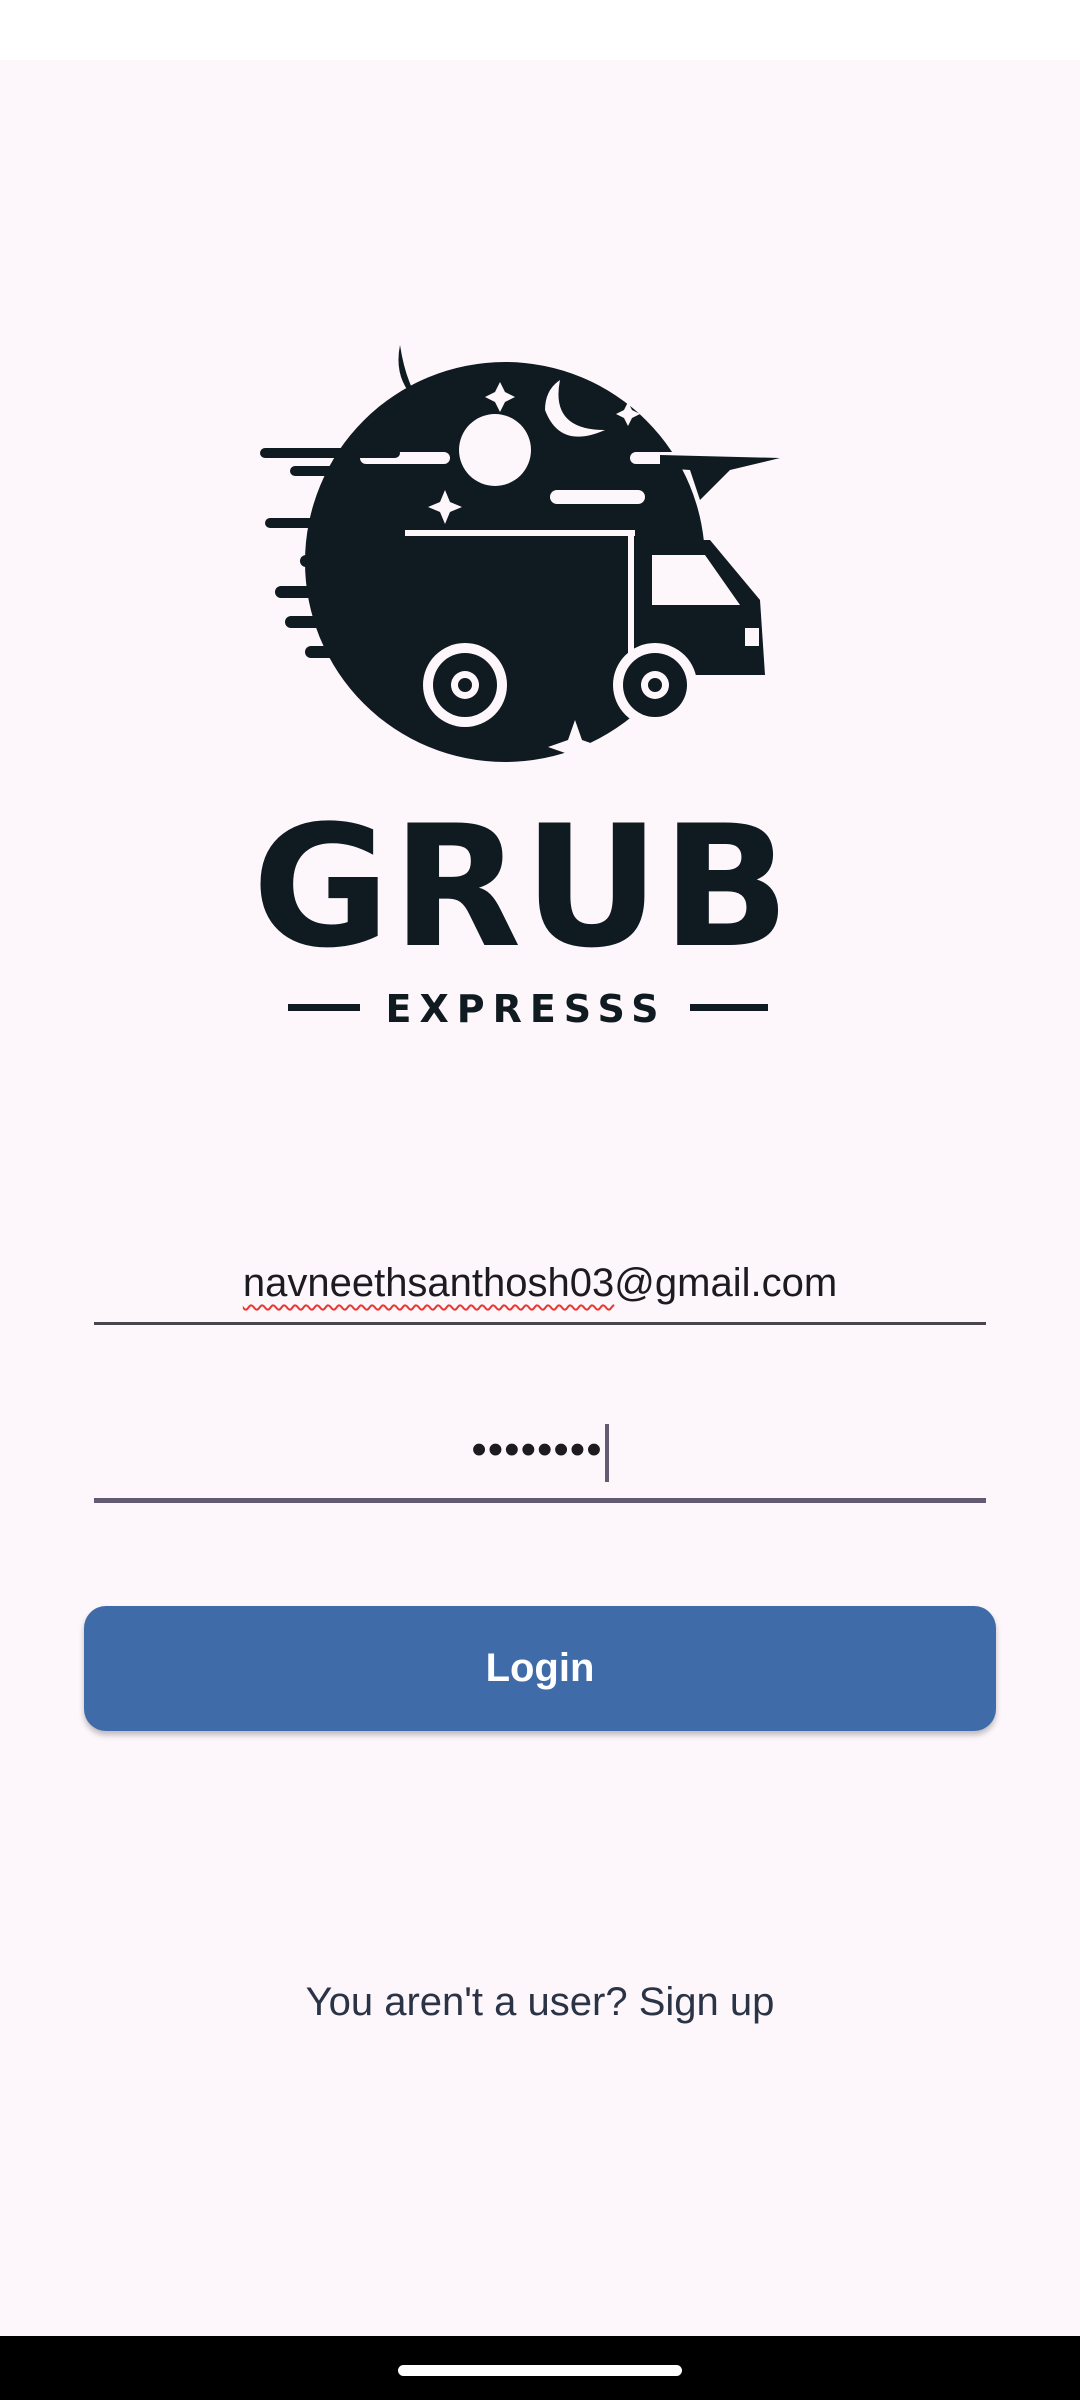  I want to click on password-value: ••••••••, so click(537, 1449).